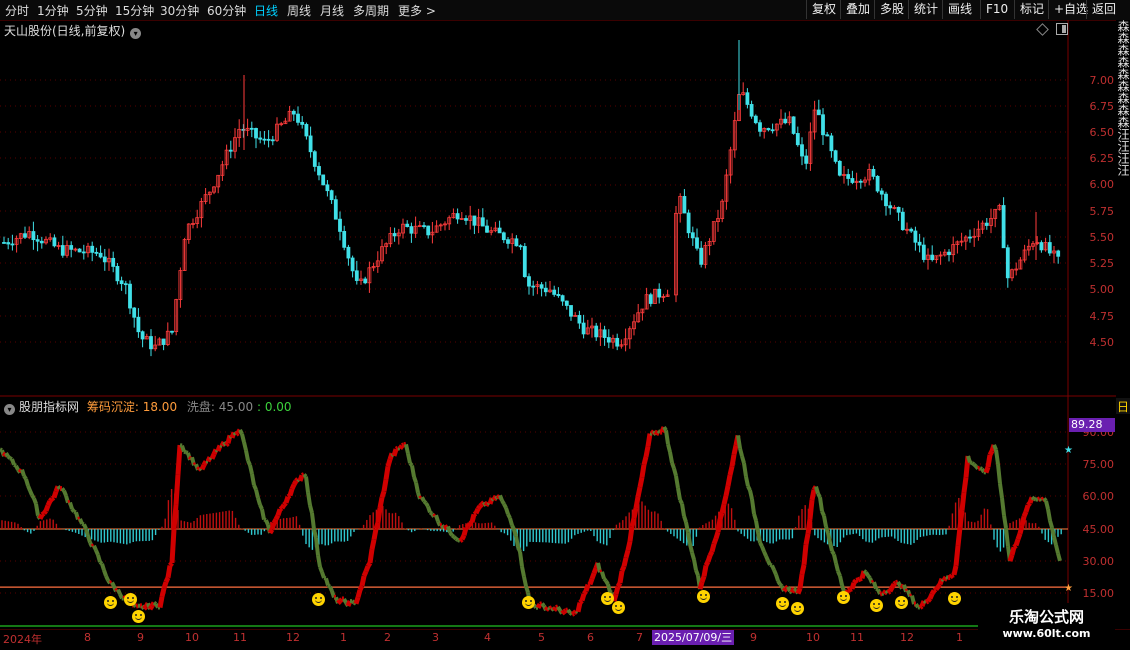 The image size is (1130, 650). What do you see at coordinates (1102, 263) in the screenshot?
I see `price-axis-label: 5.25` at bounding box center [1102, 263].